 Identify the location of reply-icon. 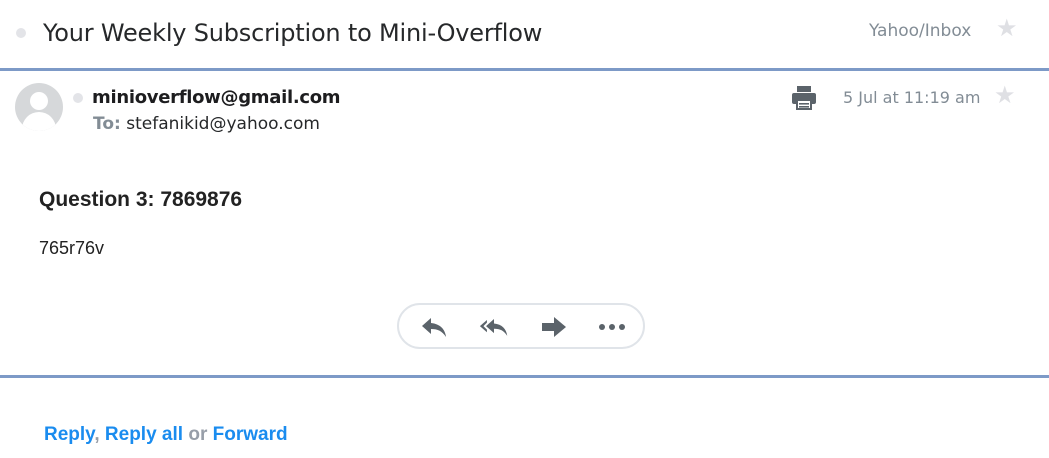
(434, 327).